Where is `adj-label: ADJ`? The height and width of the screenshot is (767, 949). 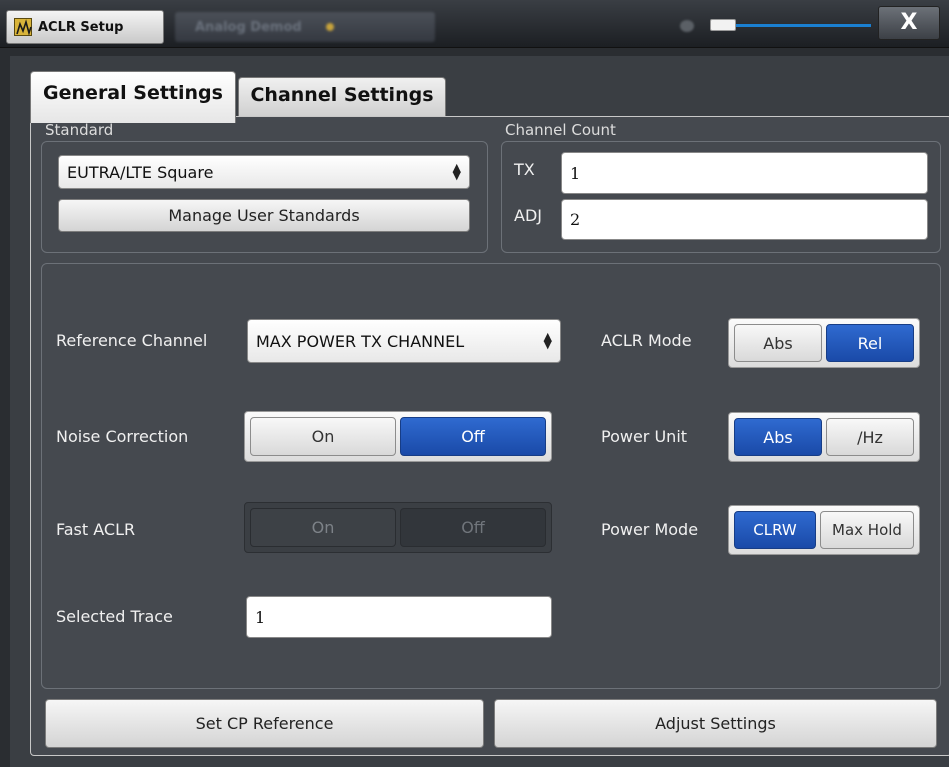
adj-label: ADJ is located at coordinates (528, 215).